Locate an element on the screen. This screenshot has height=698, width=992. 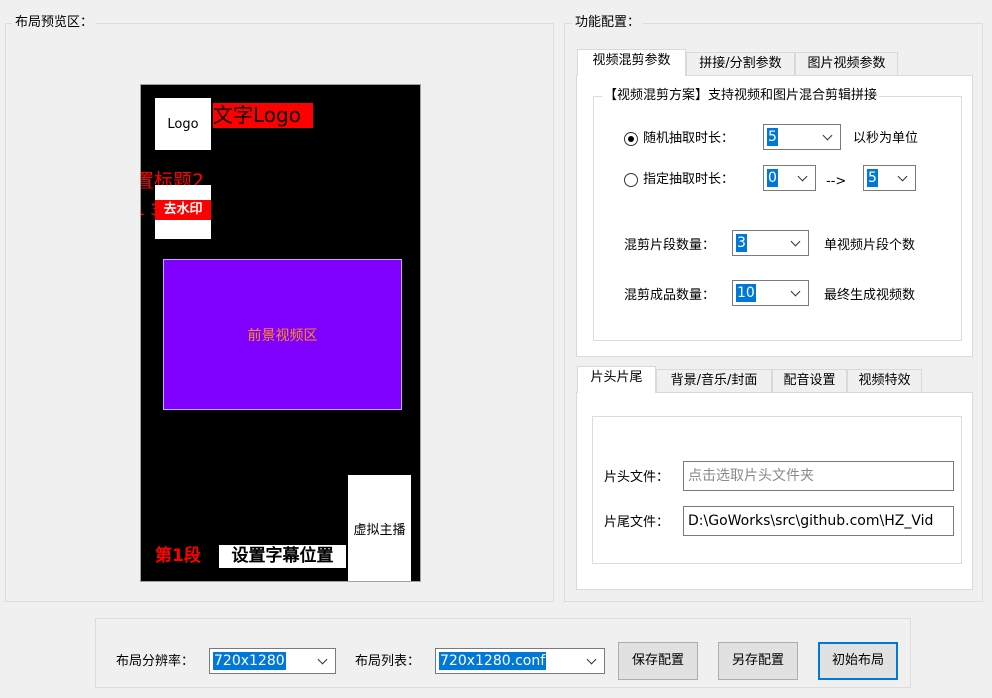
resolution-select: 720x1280 is located at coordinates (272, 661).